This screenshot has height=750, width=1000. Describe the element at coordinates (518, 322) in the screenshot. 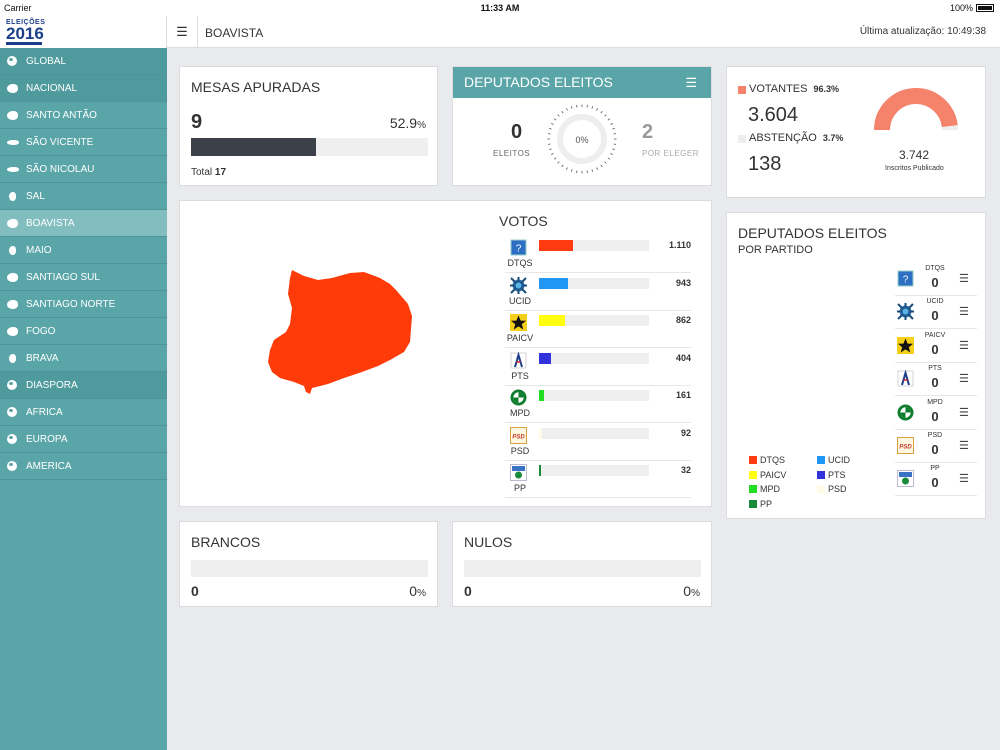

I see `paicv-logo-icon` at that location.